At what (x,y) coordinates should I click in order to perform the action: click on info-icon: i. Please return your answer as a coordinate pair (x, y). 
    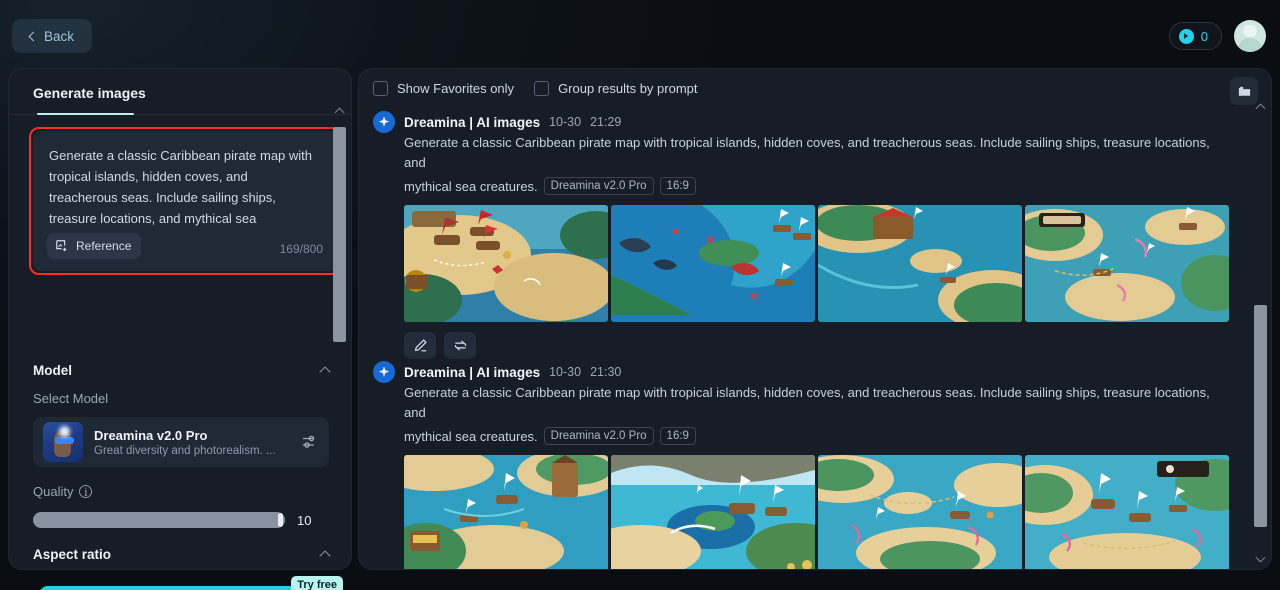
    Looking at the image, I should click on (86, 491).